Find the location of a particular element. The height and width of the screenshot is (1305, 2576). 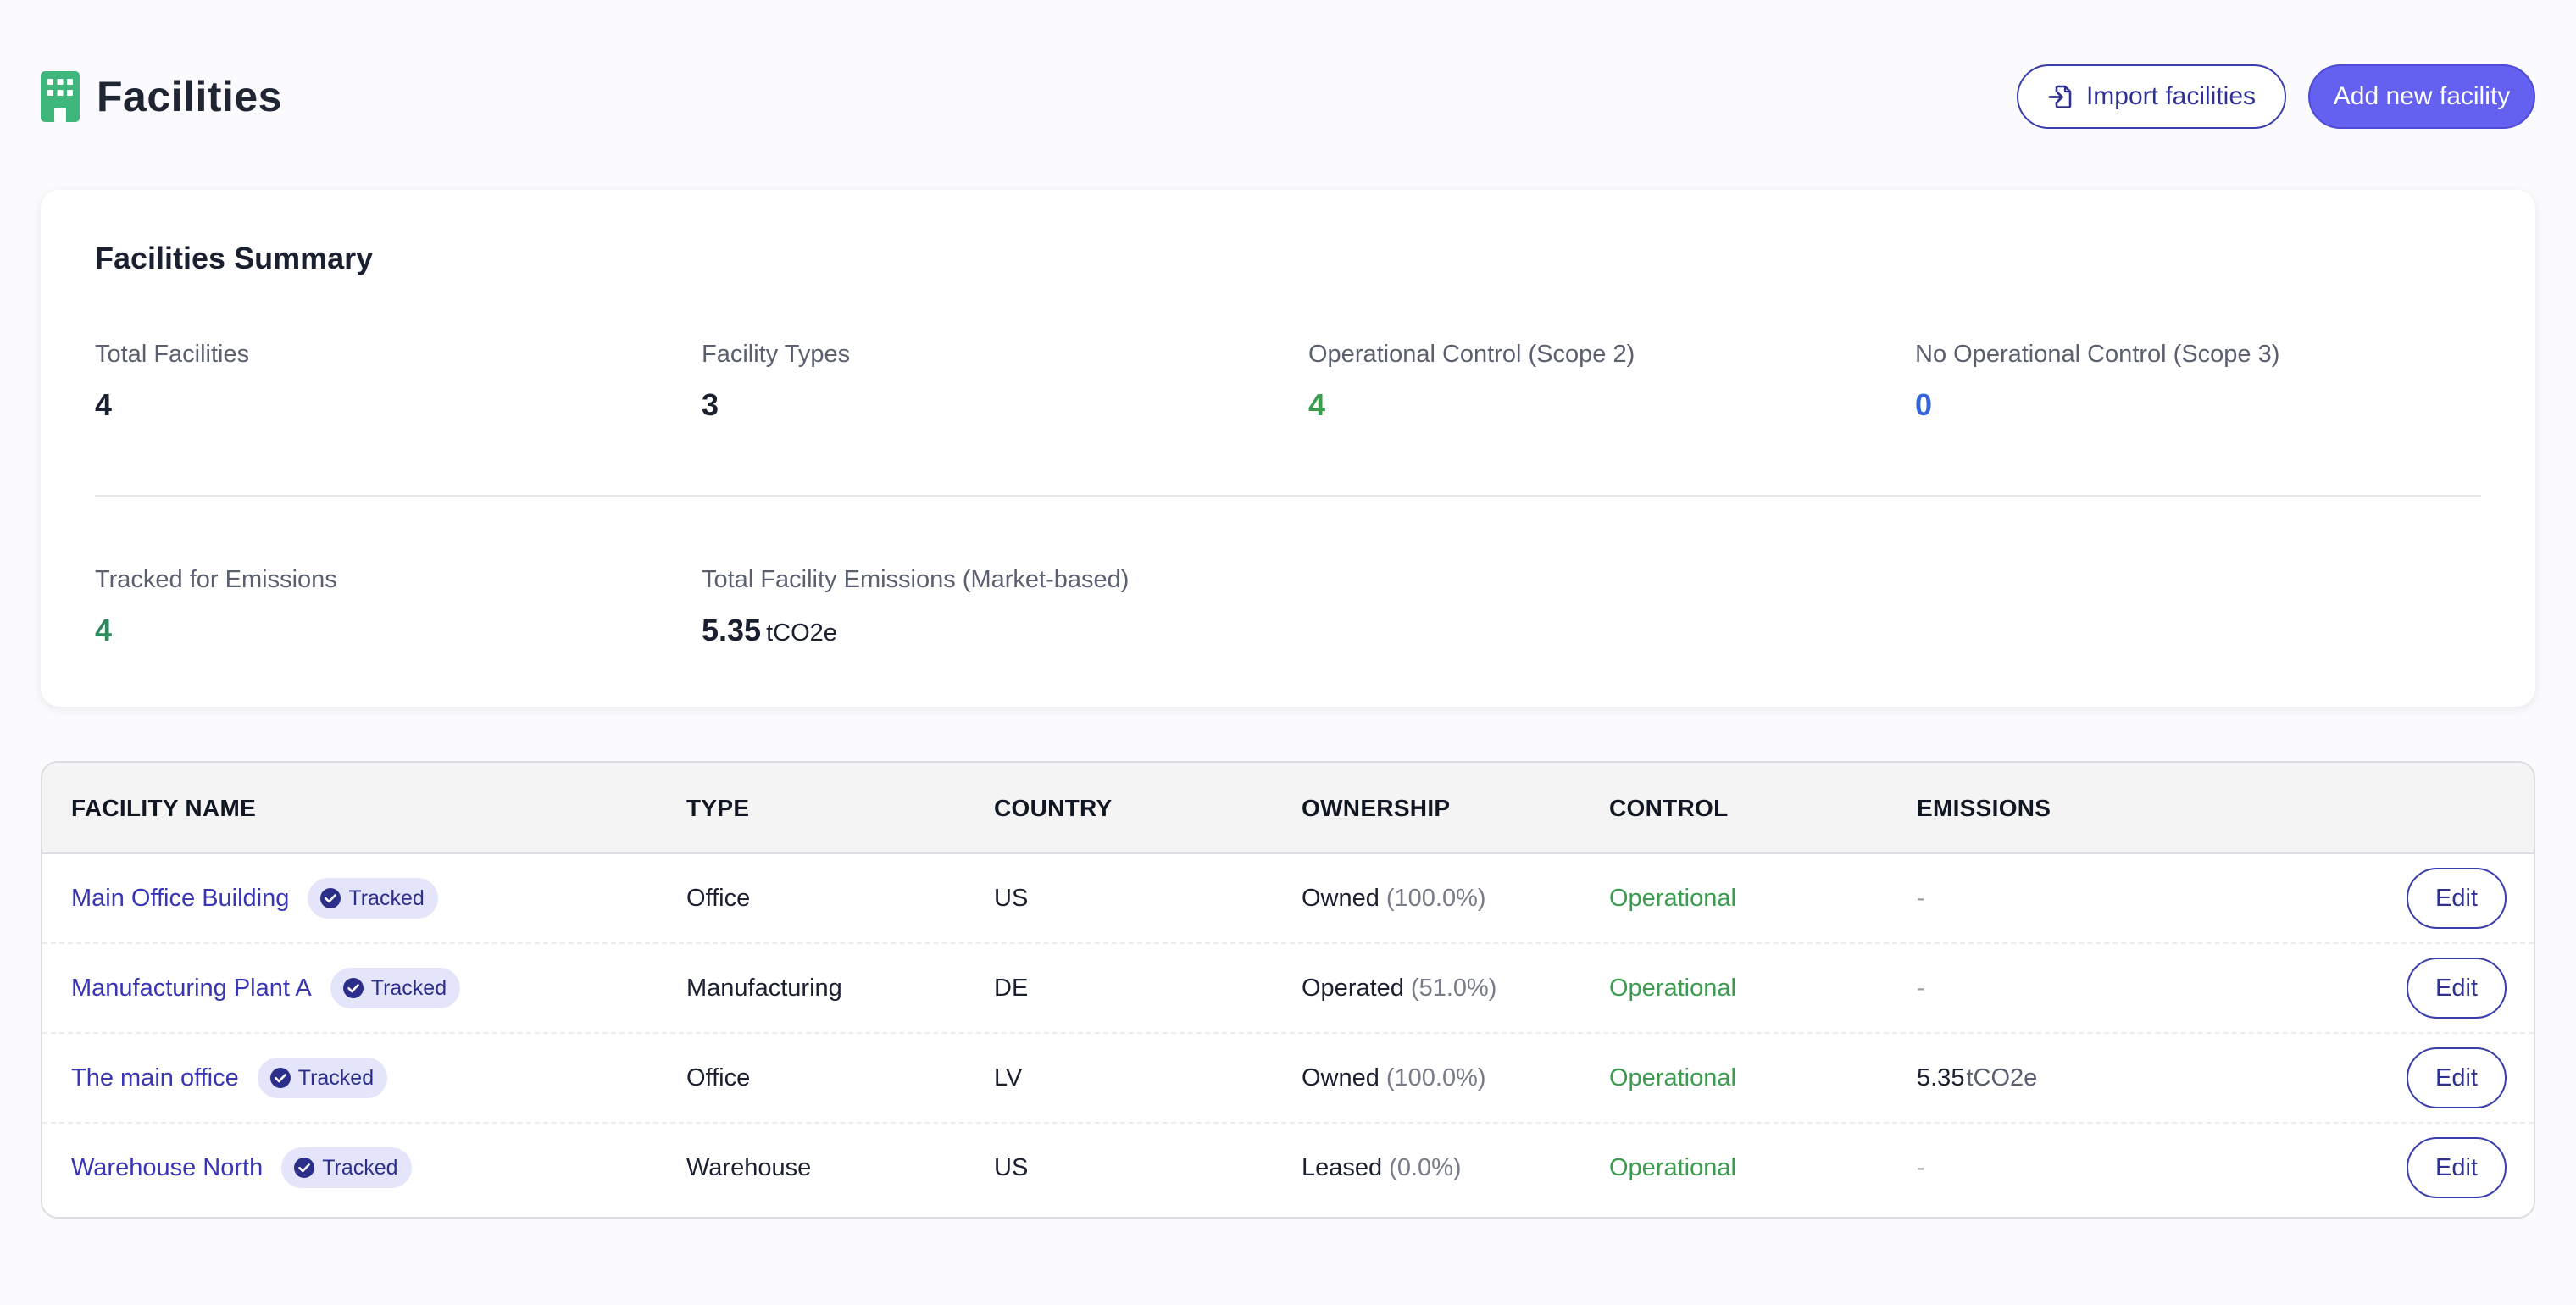

column-header-ownership: OWNERSHIP is located at coordinates (1376, 808).